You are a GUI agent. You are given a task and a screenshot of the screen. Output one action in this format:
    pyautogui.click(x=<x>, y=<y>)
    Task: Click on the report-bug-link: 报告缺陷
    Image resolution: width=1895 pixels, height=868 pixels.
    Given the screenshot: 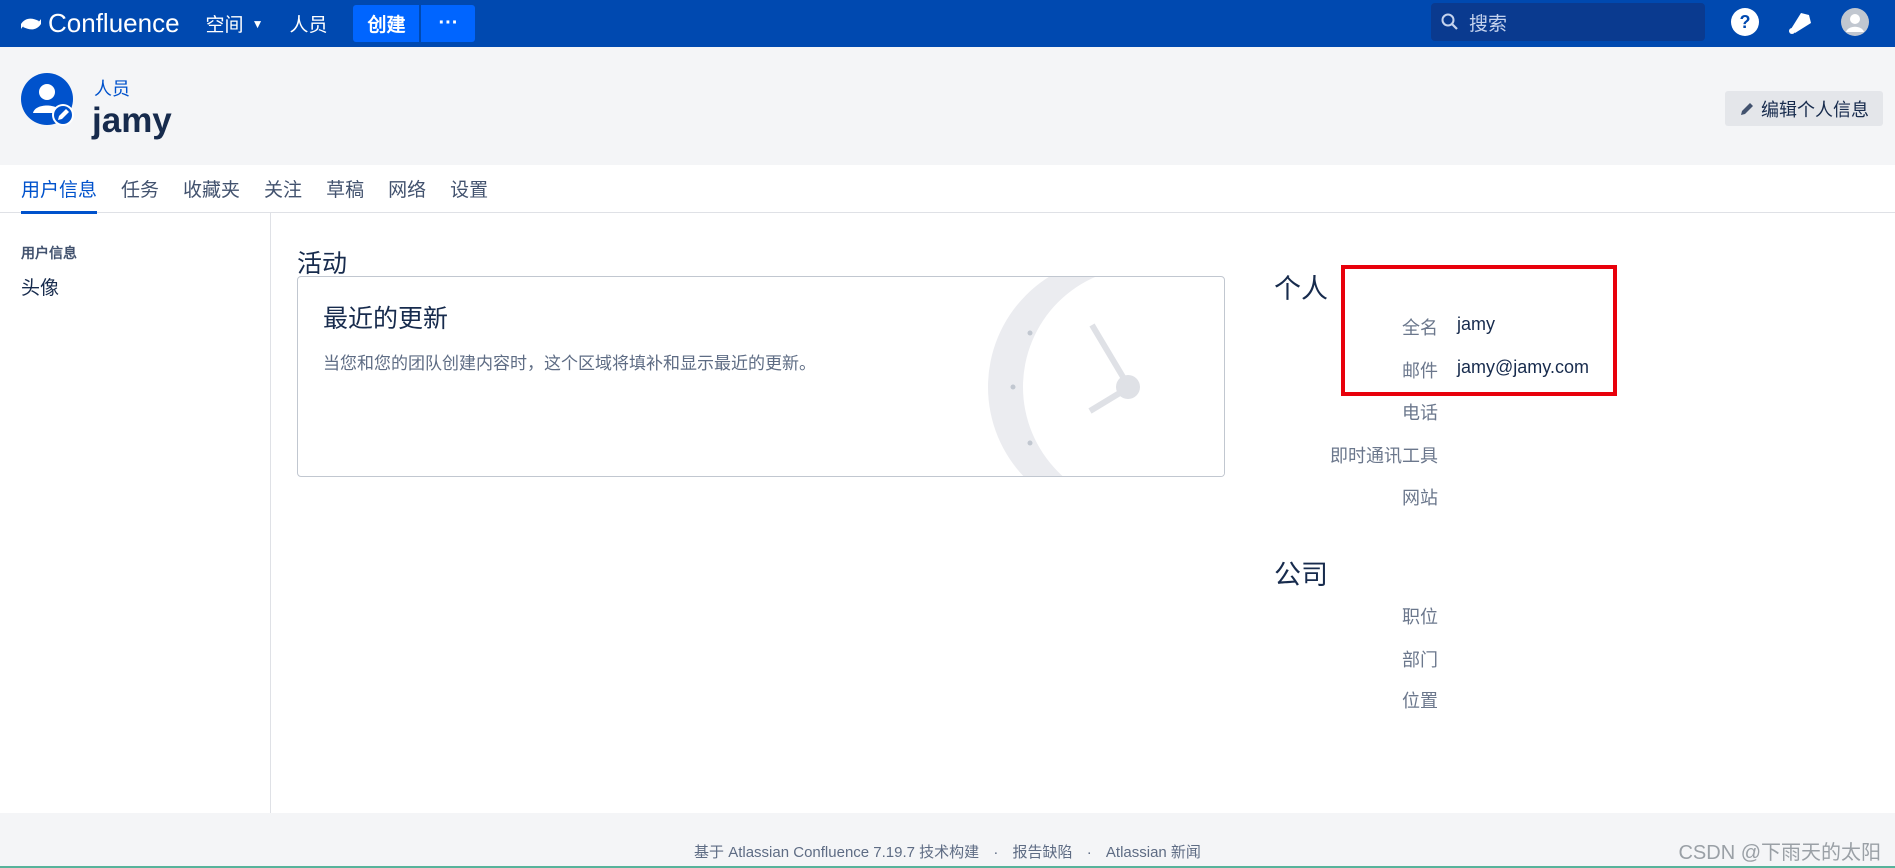 What is the action you would take?
    pyautogui.click(x=1043, y=852)
    